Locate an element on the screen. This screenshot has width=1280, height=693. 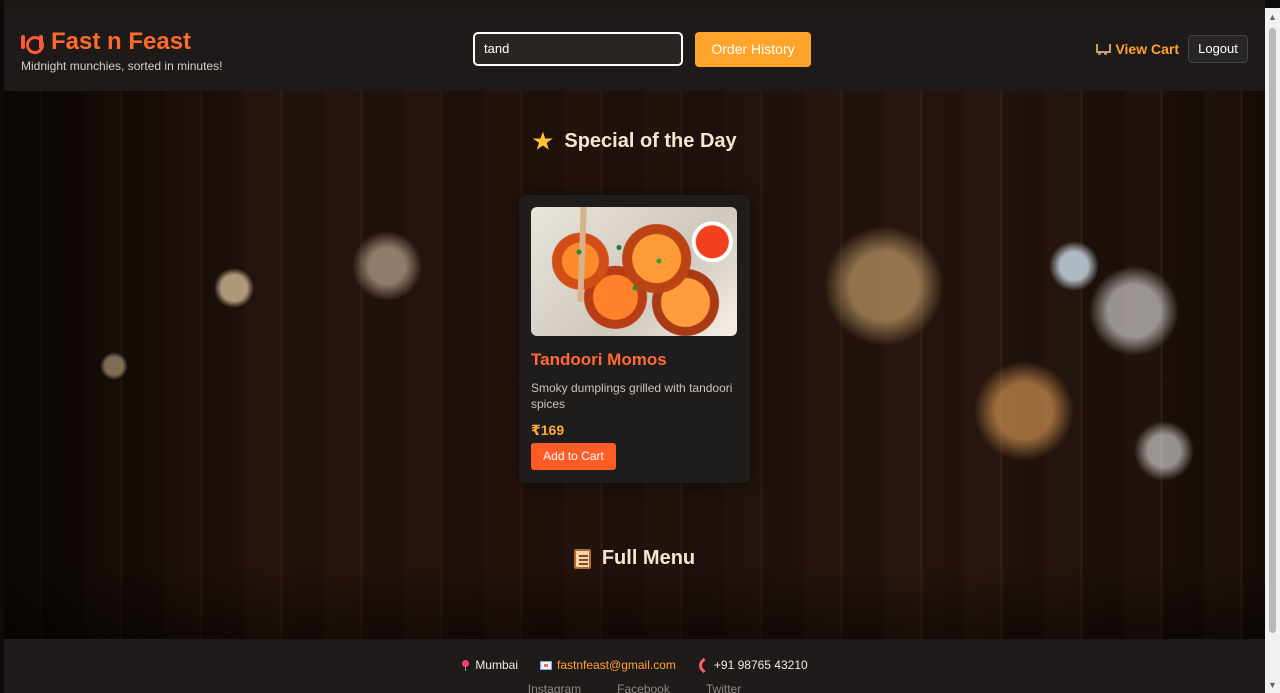
view-cart-label: View Cart is located at coordinates (1147, 49).